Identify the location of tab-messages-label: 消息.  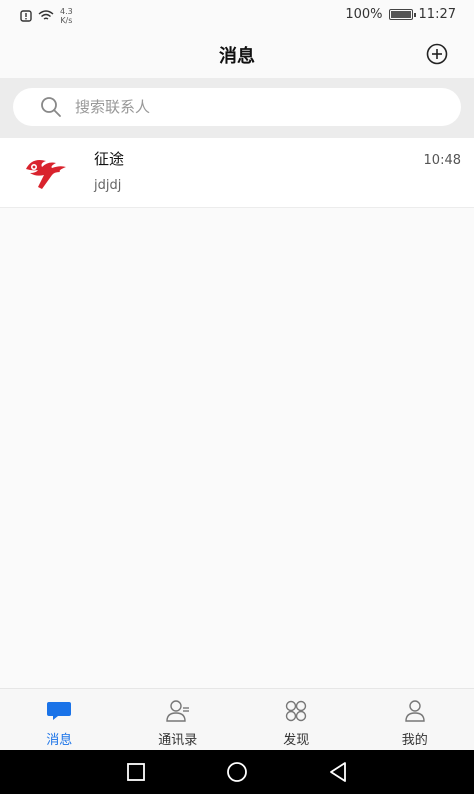
(59, 740).